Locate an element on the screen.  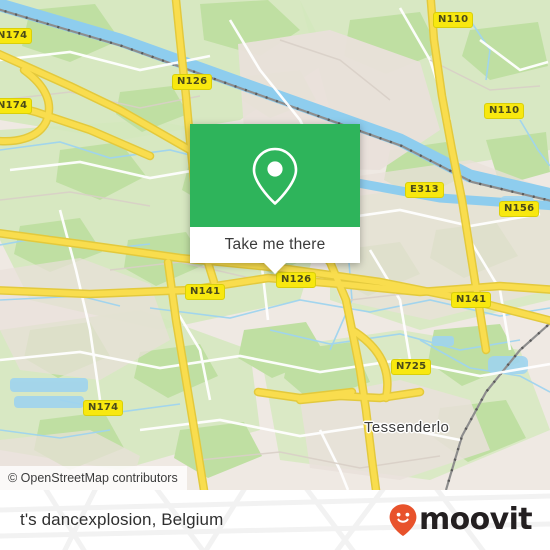
place-label-tessenderlo: Tessenderlo is located at coordinates (407, 427).